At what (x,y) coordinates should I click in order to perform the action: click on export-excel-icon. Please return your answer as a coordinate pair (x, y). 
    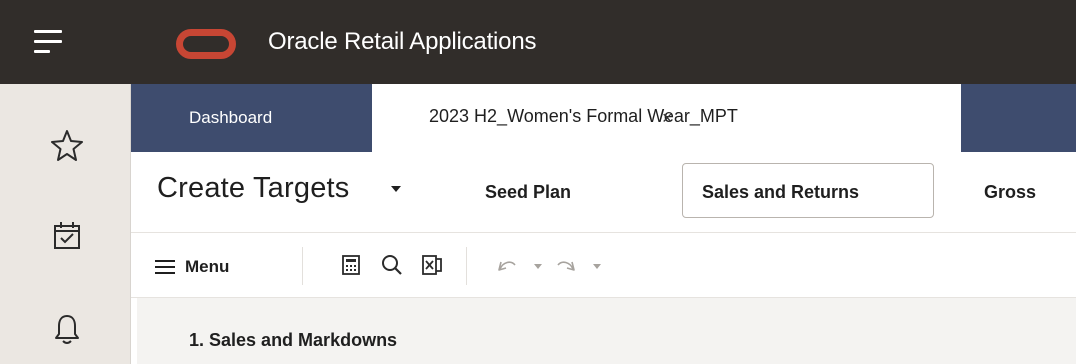
    Looking at the image, I should click on (432, 265).